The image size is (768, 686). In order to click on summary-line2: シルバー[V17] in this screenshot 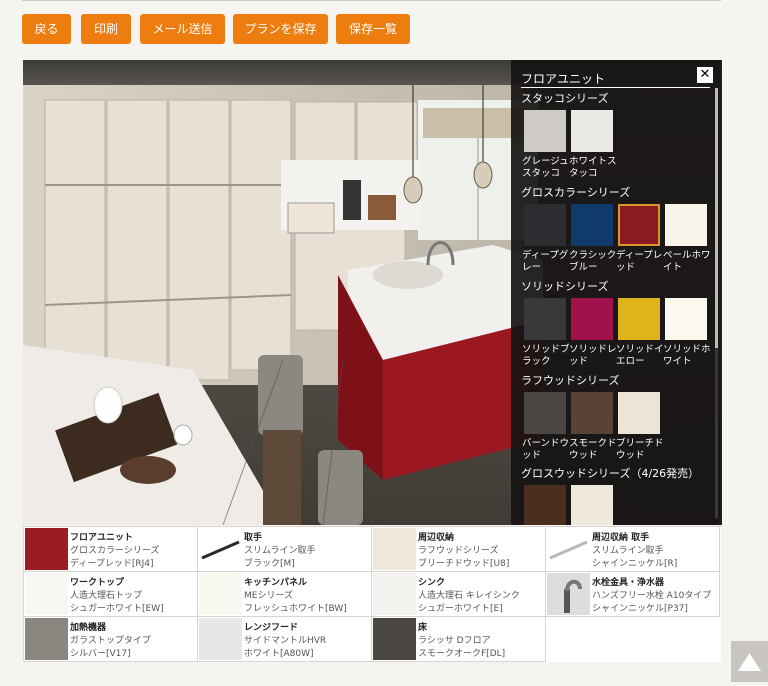, I will do `click(100, 654)`.